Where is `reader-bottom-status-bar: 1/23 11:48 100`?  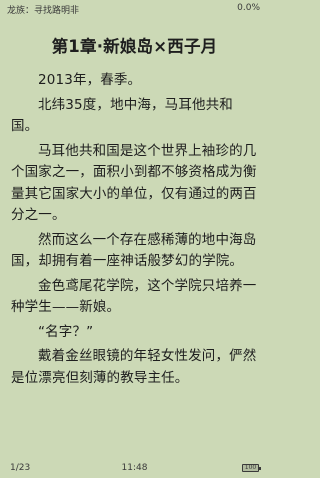
reader-bottom-status-bar: 1/23 11:48 100 is located at coordinates (134, 468).